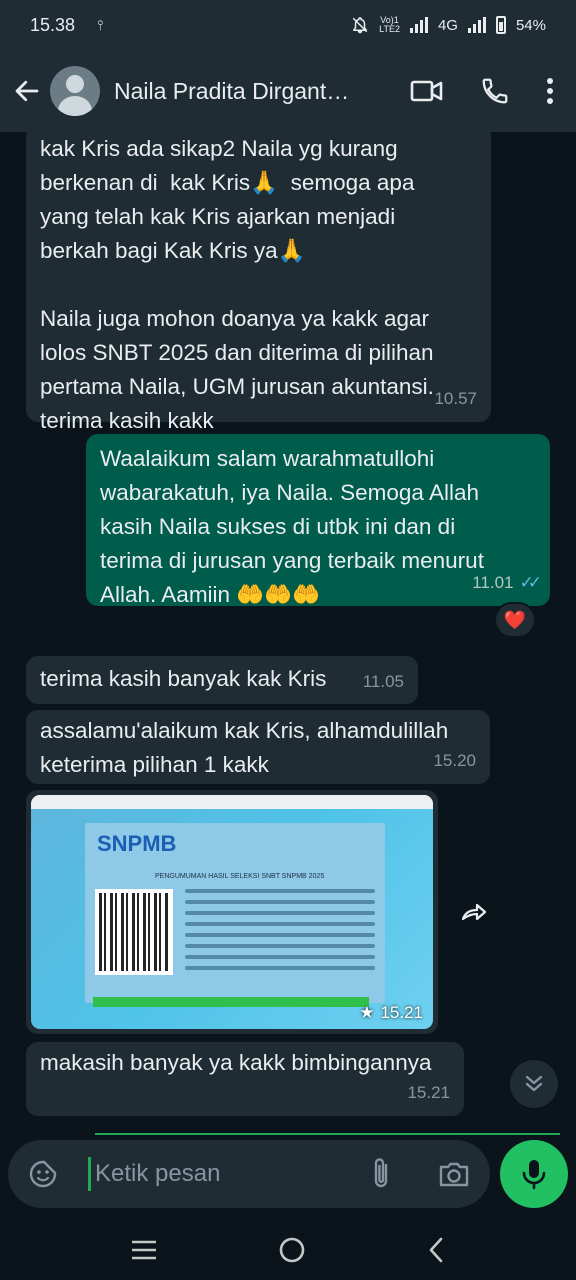 Image resolution: width=576 pixels, height=1280 pixels. I want to click on mic-button, so click(534, 1174).